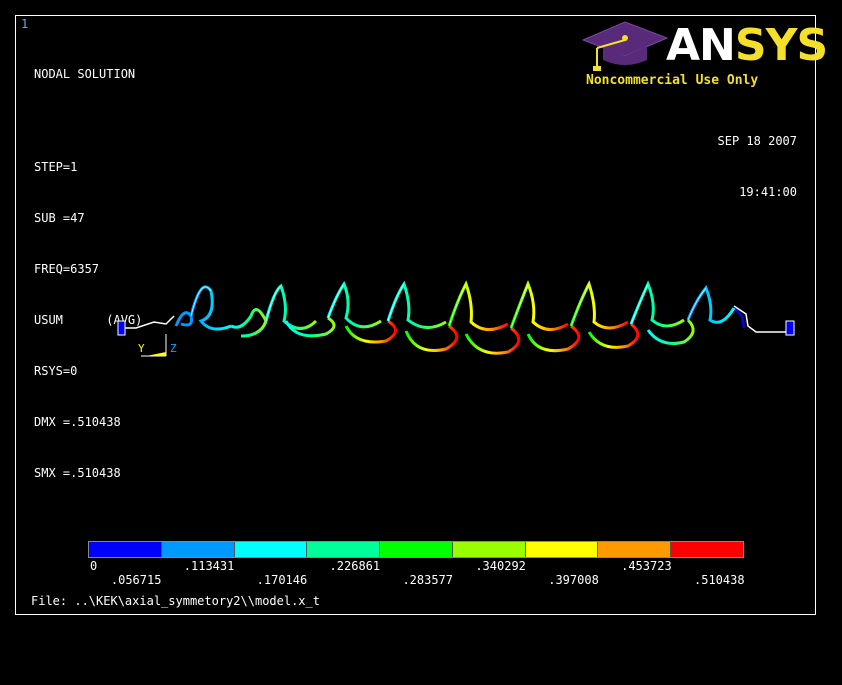 The width and height of the screenshot is (842, 685). I want to click on triad-z-label: Z, so click(173, 348).